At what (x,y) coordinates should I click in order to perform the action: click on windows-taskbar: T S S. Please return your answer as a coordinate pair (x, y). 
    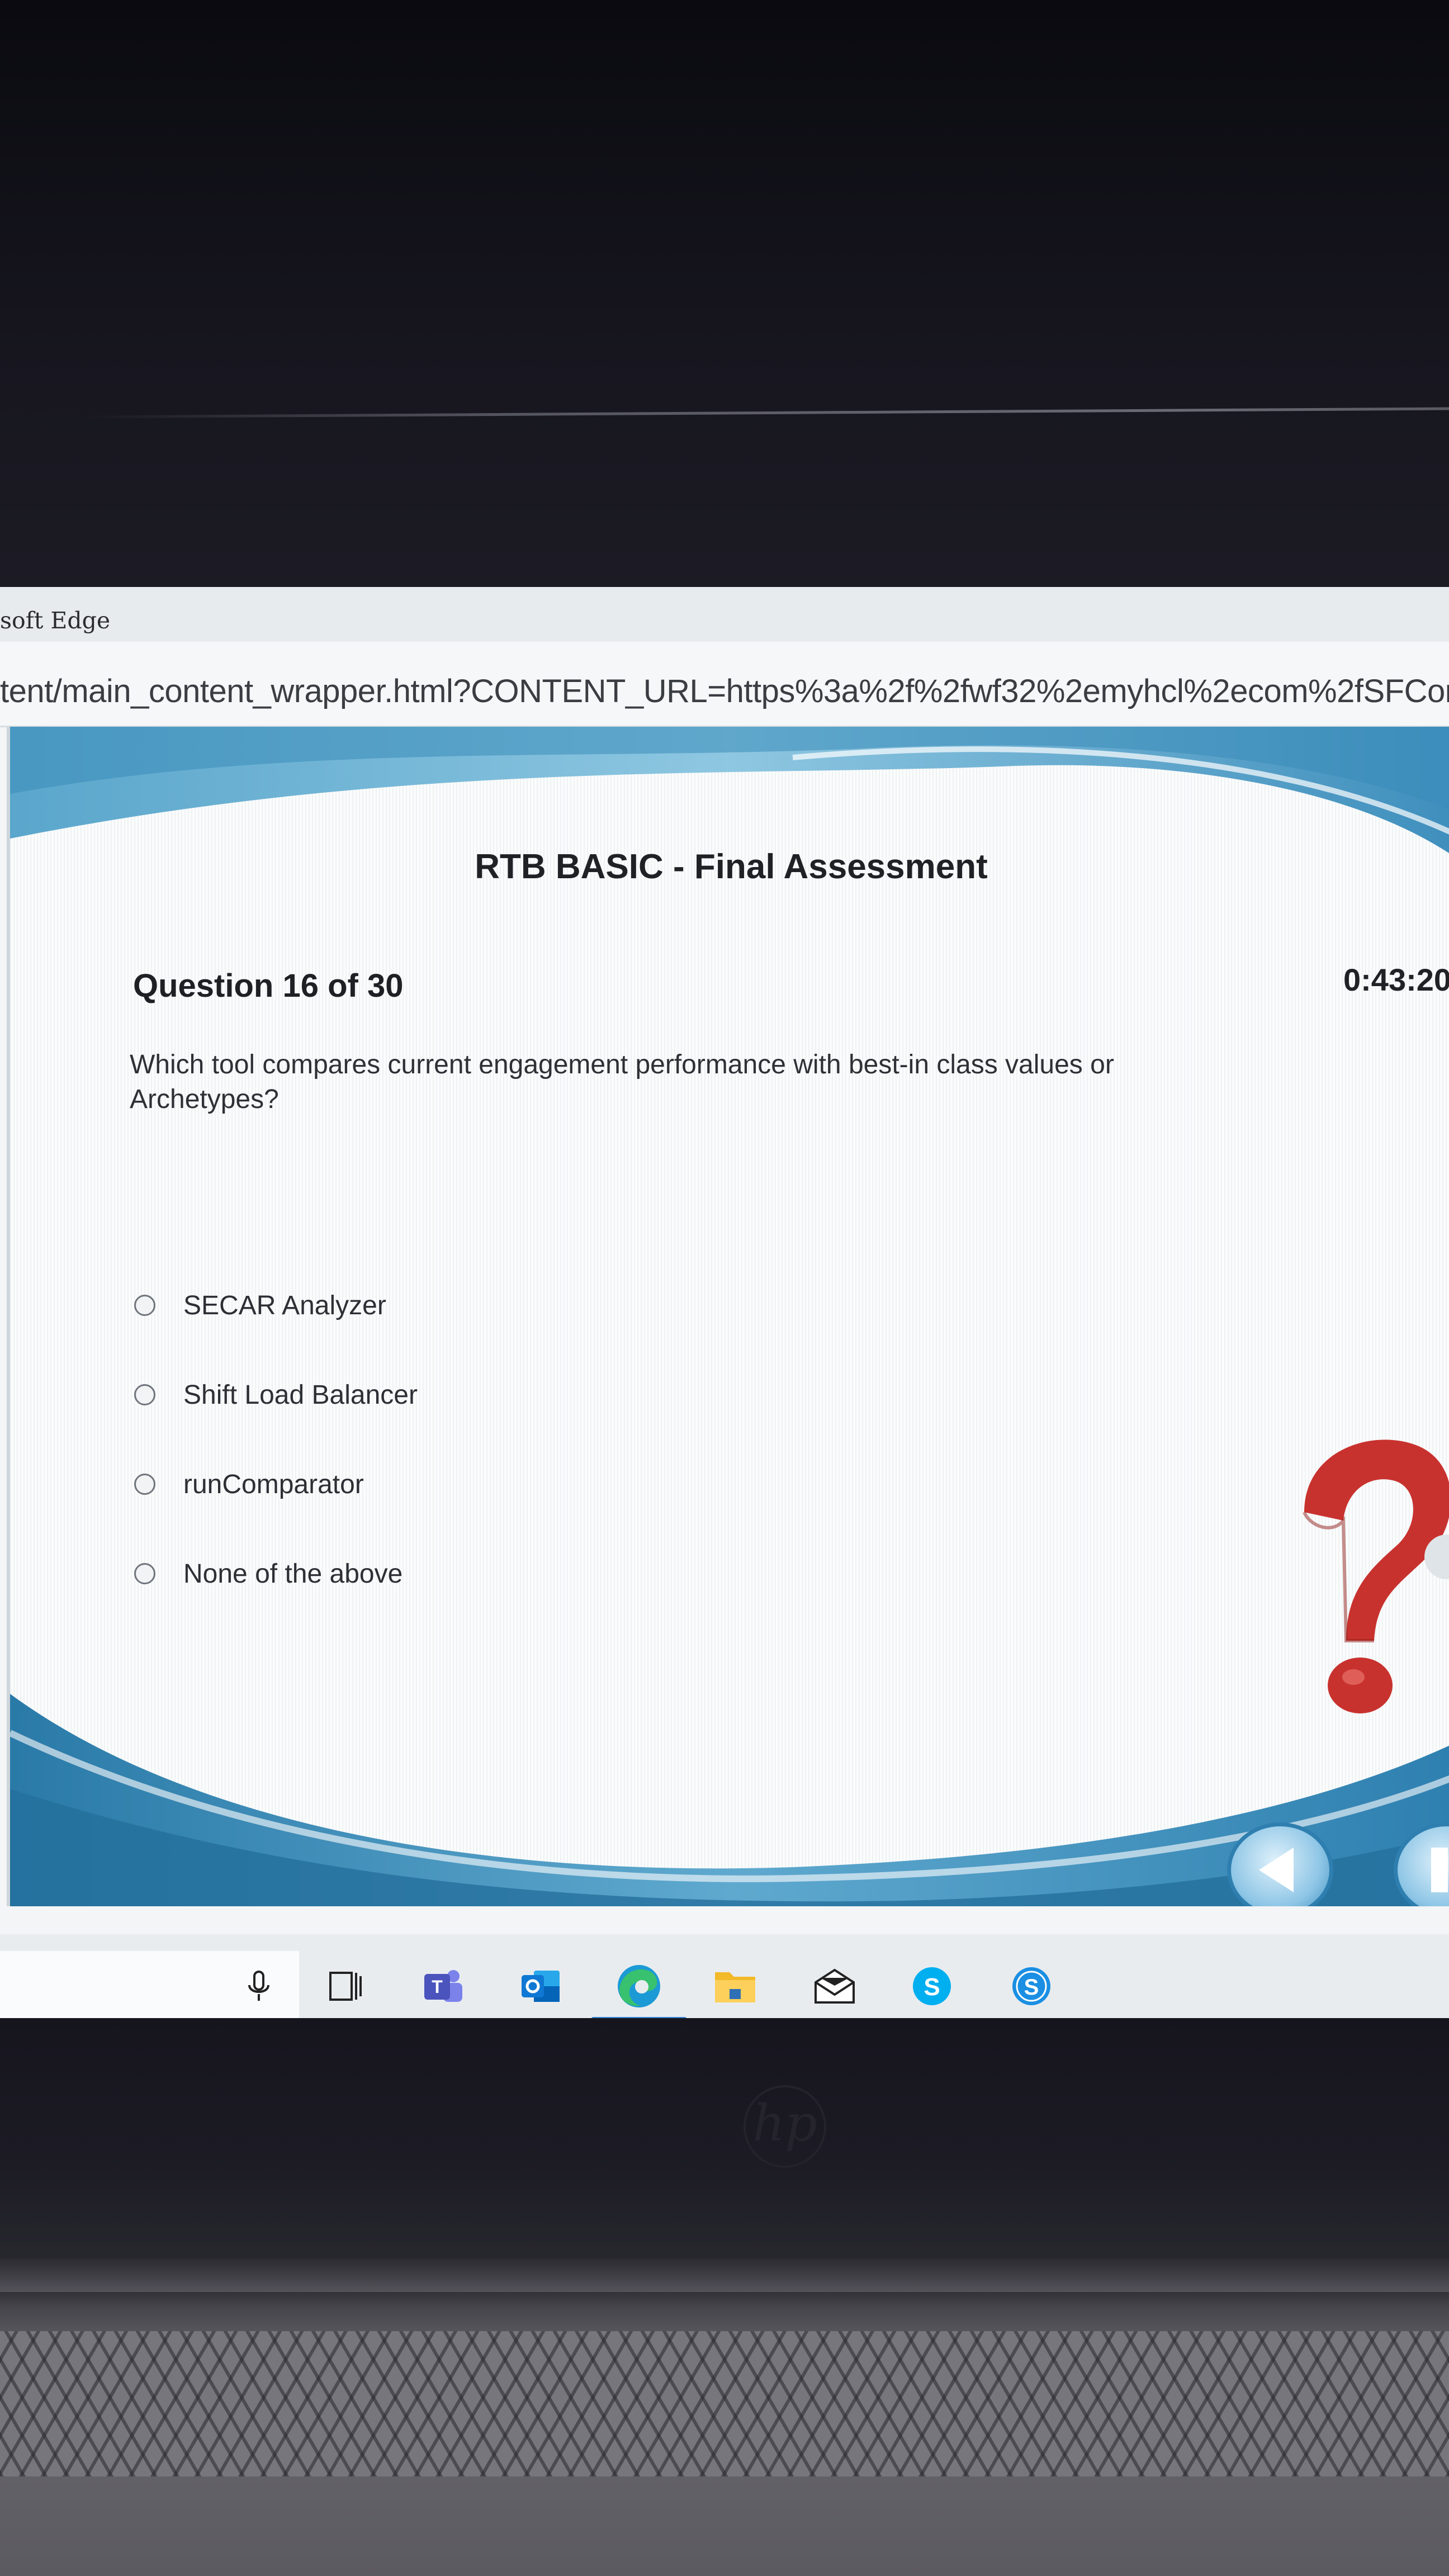
    Looking at the image, I should click on (724, 1977).